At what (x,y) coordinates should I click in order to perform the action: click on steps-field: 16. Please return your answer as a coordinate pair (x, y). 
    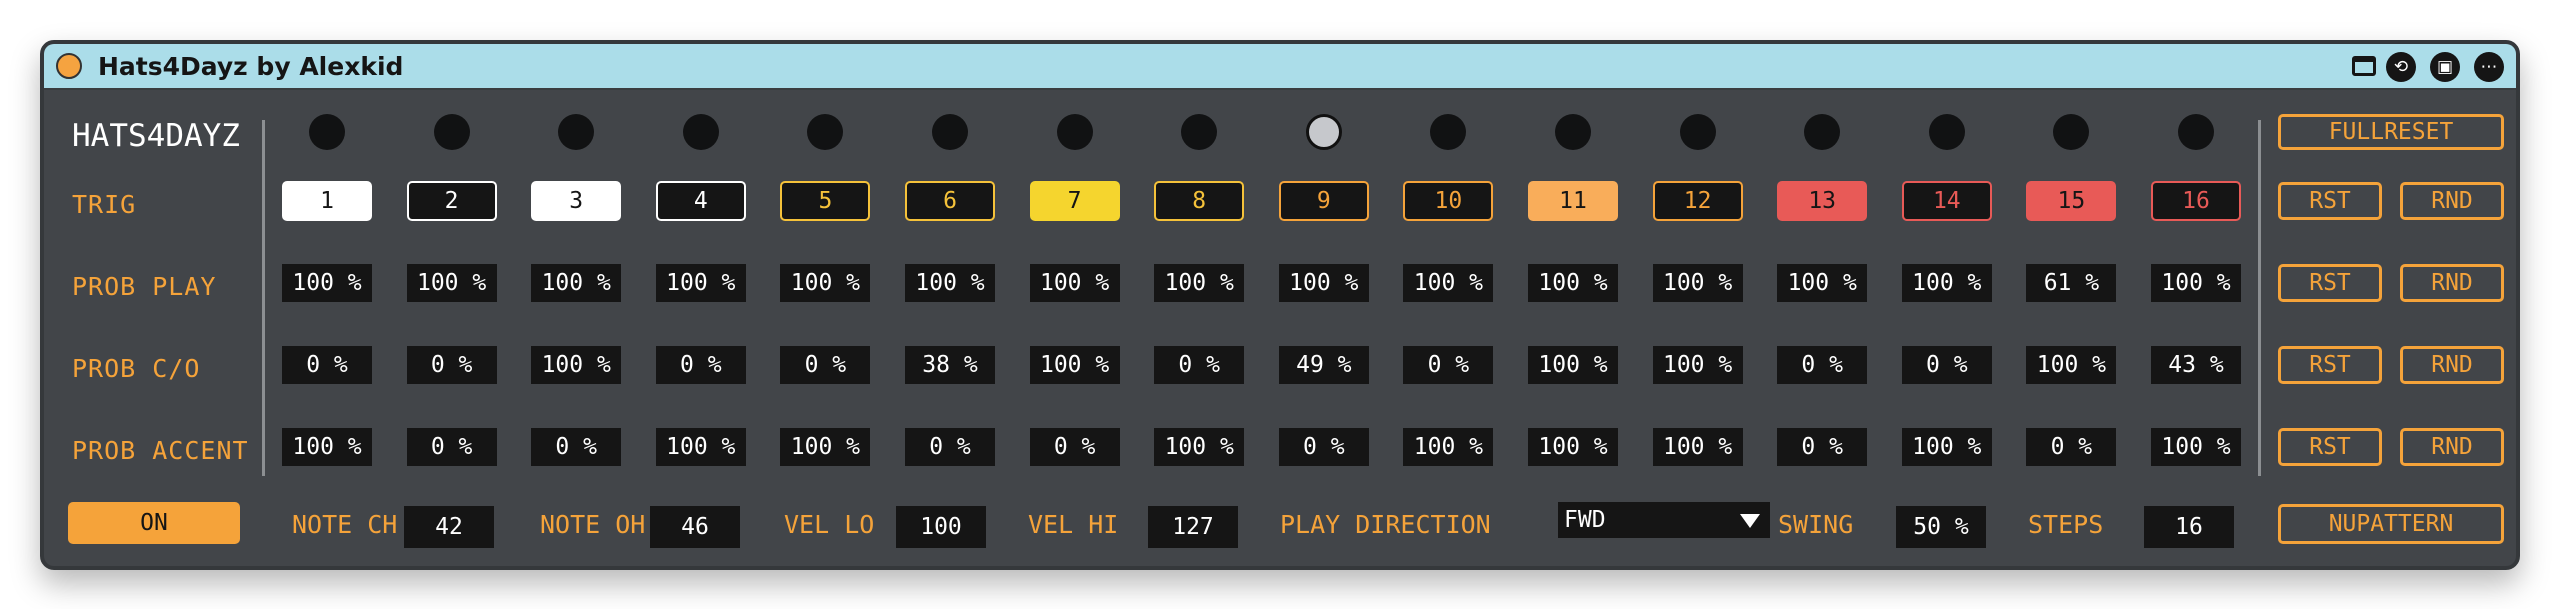
    Looking at the image, I should click on (2189, 527).